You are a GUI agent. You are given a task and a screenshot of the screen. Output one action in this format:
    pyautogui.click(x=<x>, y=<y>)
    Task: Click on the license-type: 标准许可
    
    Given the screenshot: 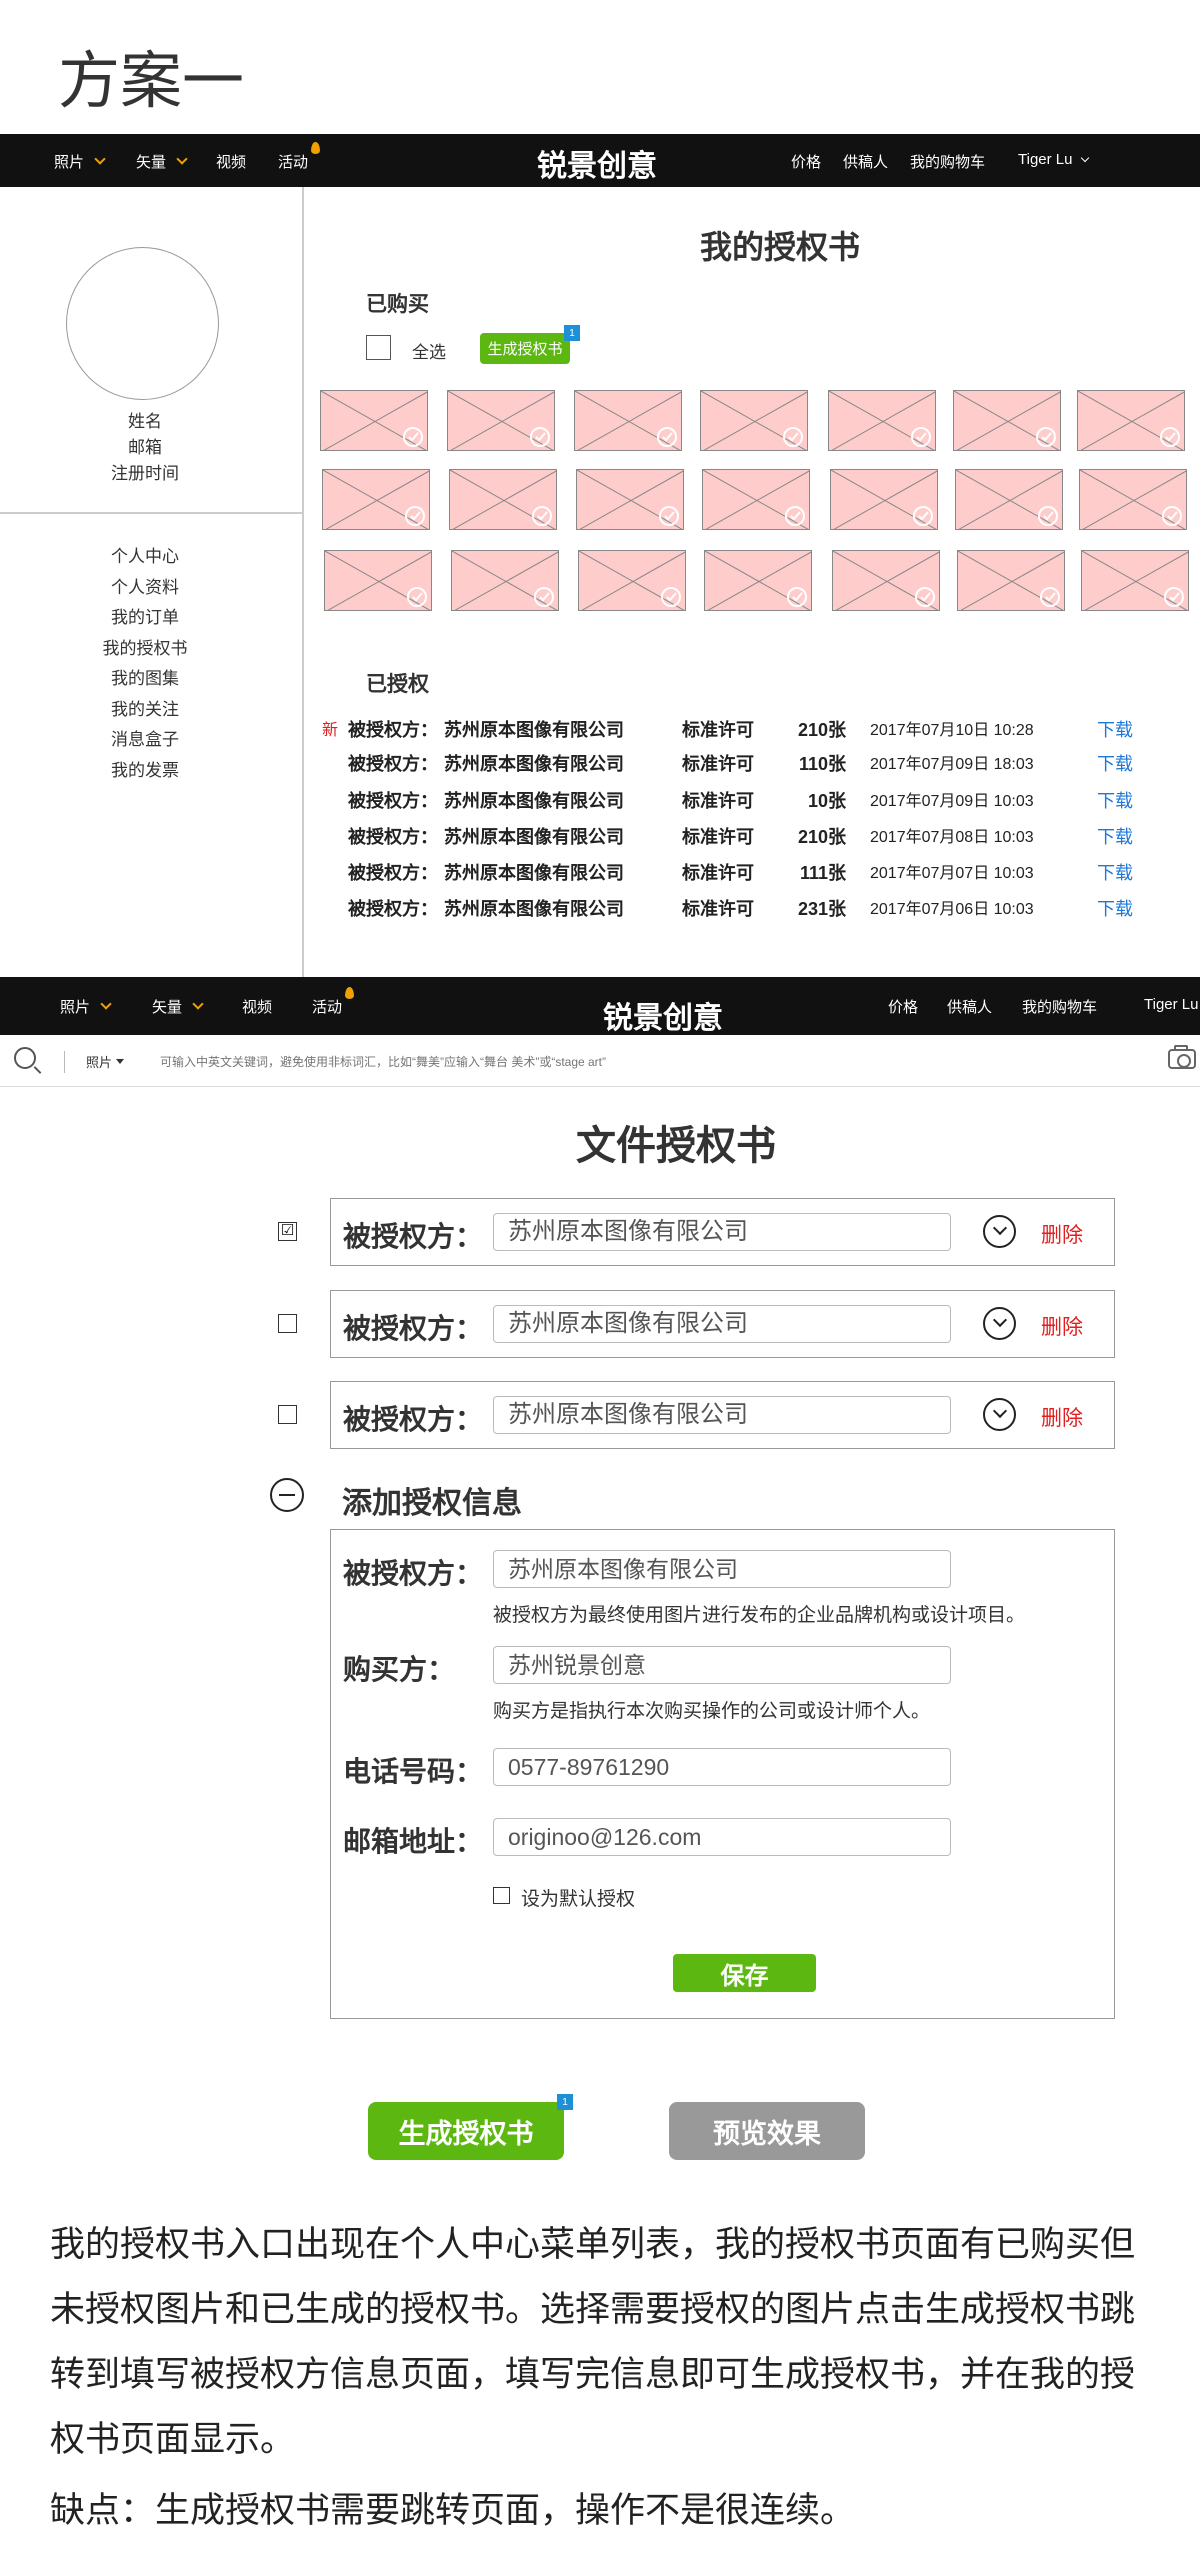 What is the action you would take?
    pyautogui.click(x=718, y=909)
    